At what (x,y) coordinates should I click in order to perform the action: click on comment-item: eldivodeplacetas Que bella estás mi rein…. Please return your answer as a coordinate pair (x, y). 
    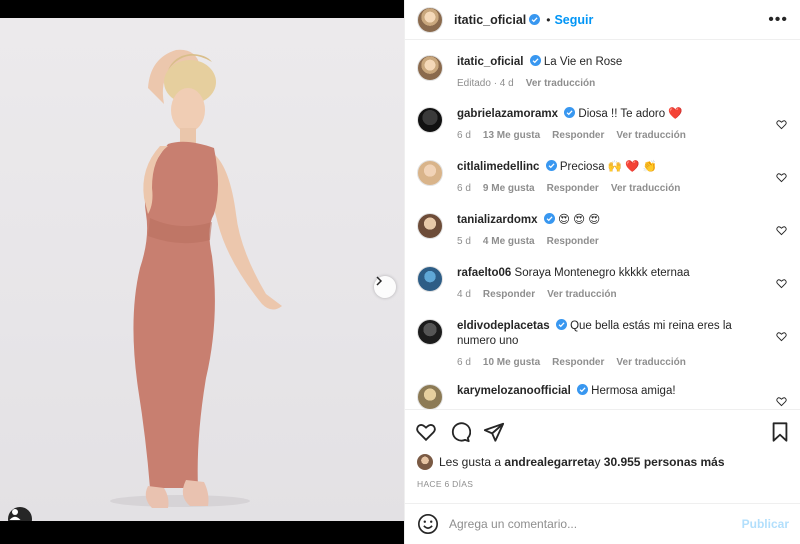
    Looking at the image, I should click on (603, 344).